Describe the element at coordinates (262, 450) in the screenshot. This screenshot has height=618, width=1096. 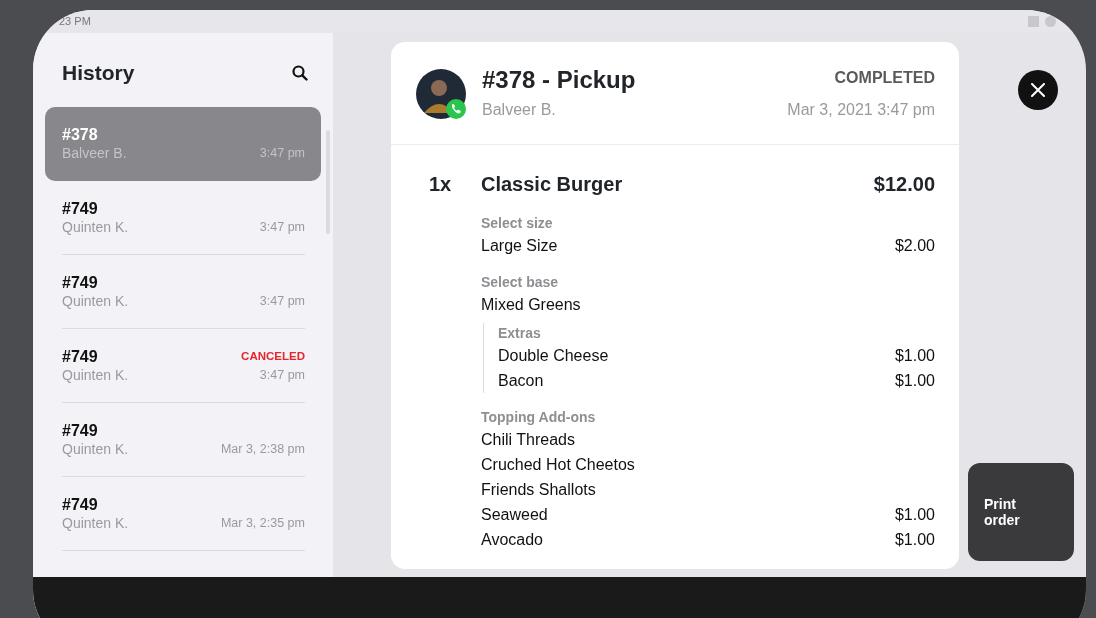
I see `order-time: Mar 3, 2:38 pm` at that location.